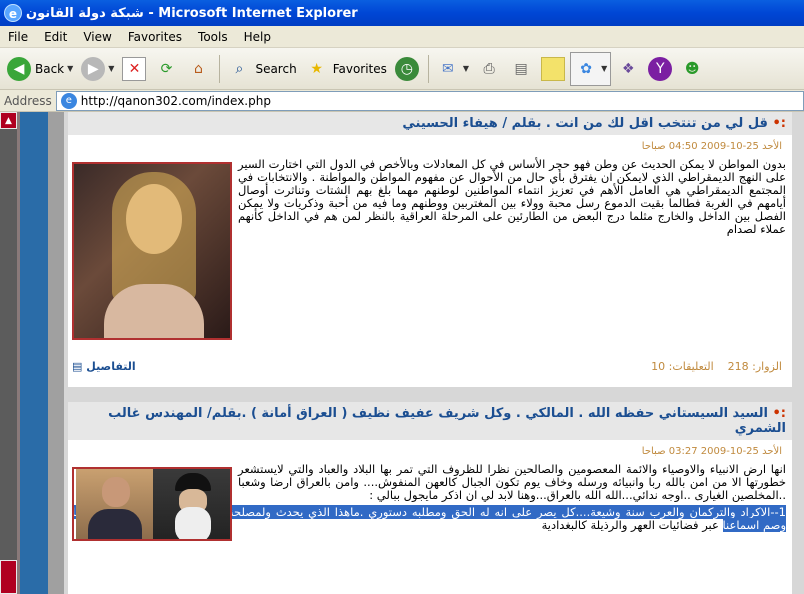  I want to click on menu-help: Help, so click(257, 37).